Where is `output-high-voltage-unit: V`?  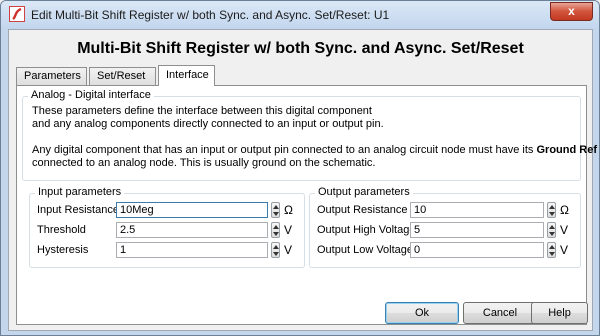
output-high-voltage-unit: V is located at coordinates (564, 230).